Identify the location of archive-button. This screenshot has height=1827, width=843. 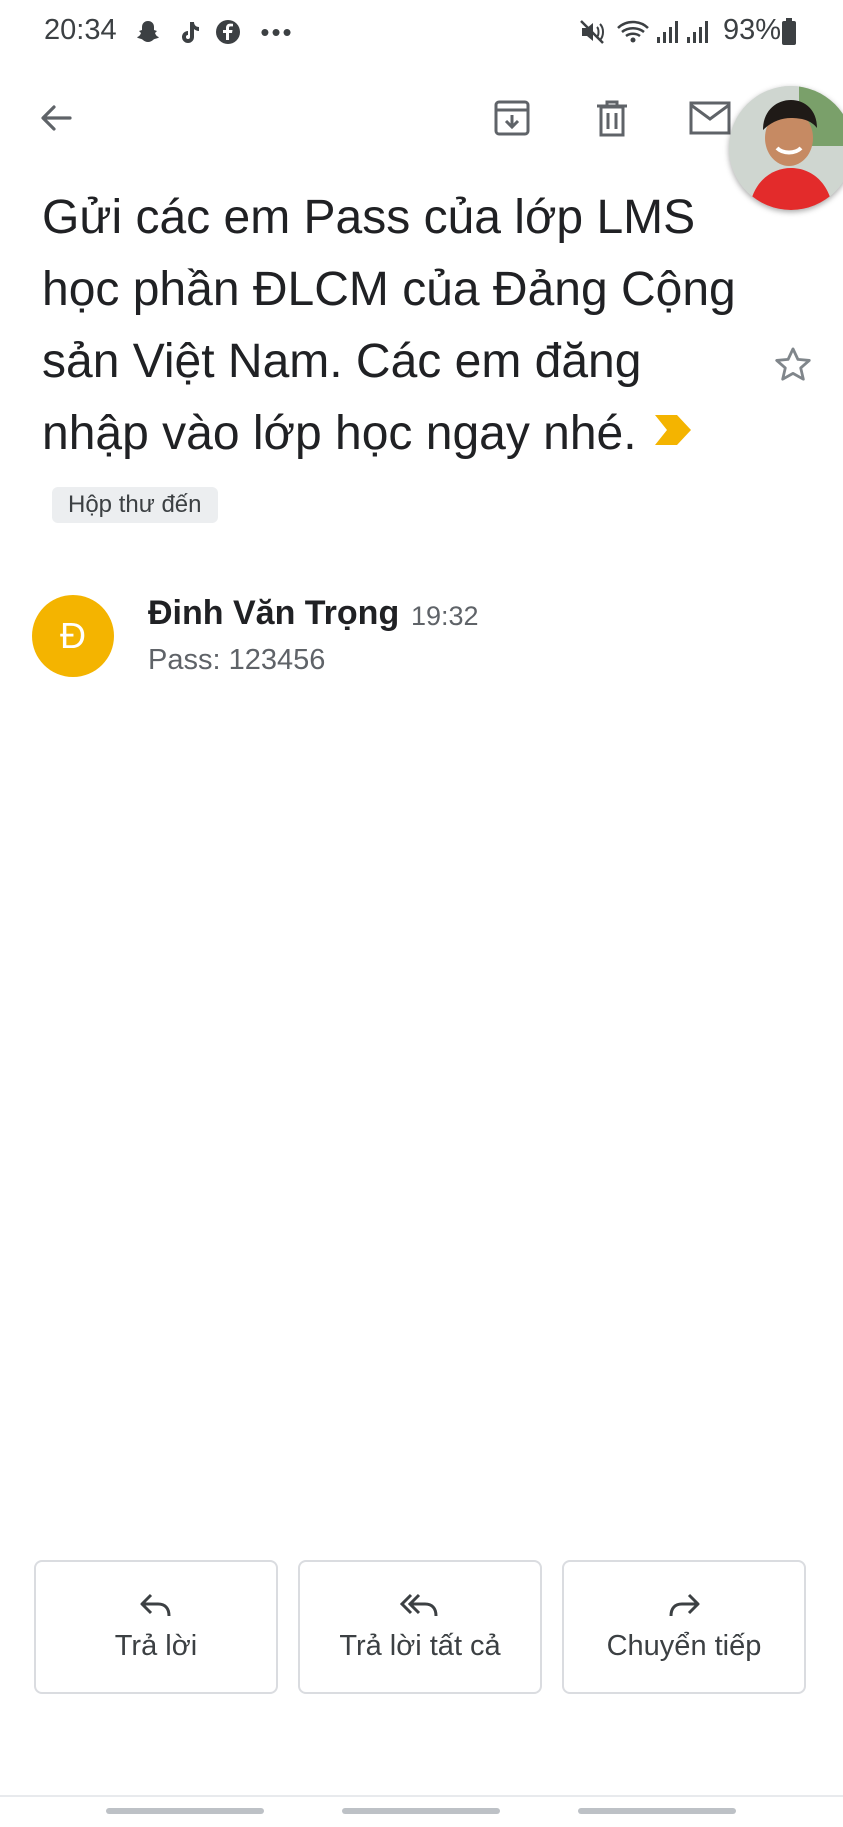
(512, 120).